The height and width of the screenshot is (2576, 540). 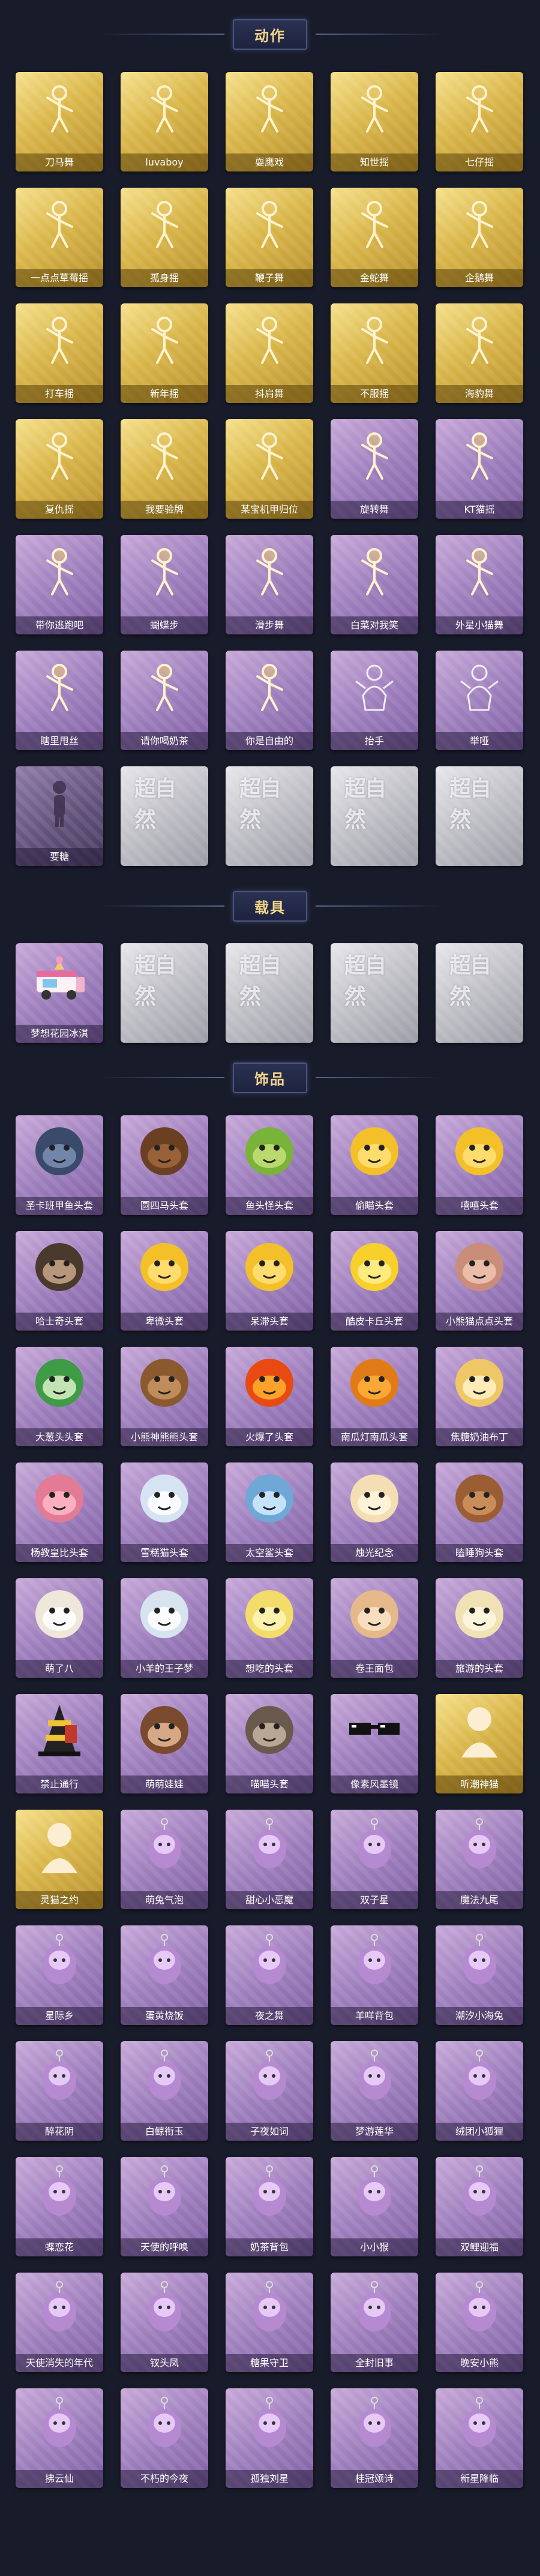 What do you see at coordinates (479, 1859) in the screenshot?
I see `item-card: 魔法九尾` at bounding box center [479, 1859].